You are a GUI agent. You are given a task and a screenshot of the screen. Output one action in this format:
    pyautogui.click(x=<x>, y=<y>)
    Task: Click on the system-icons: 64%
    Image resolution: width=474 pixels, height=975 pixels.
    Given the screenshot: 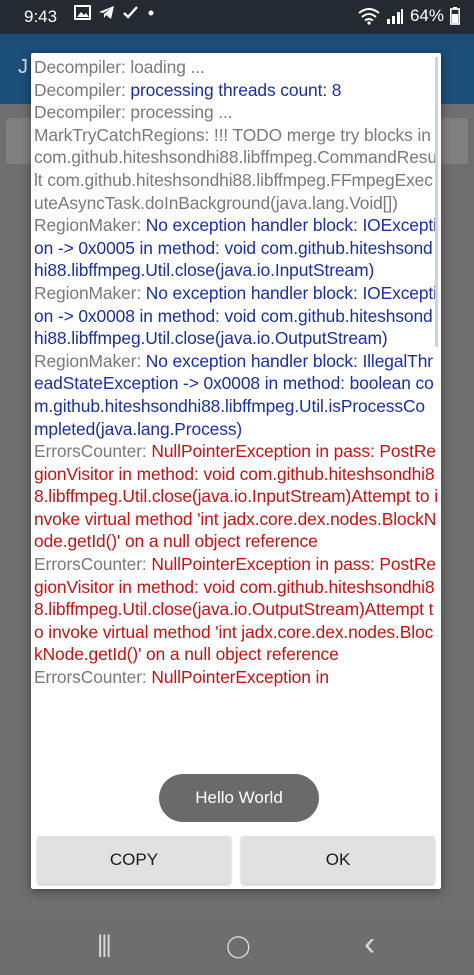 What is the action you would take?
    pyautogui.click(x=409, y=16)
    